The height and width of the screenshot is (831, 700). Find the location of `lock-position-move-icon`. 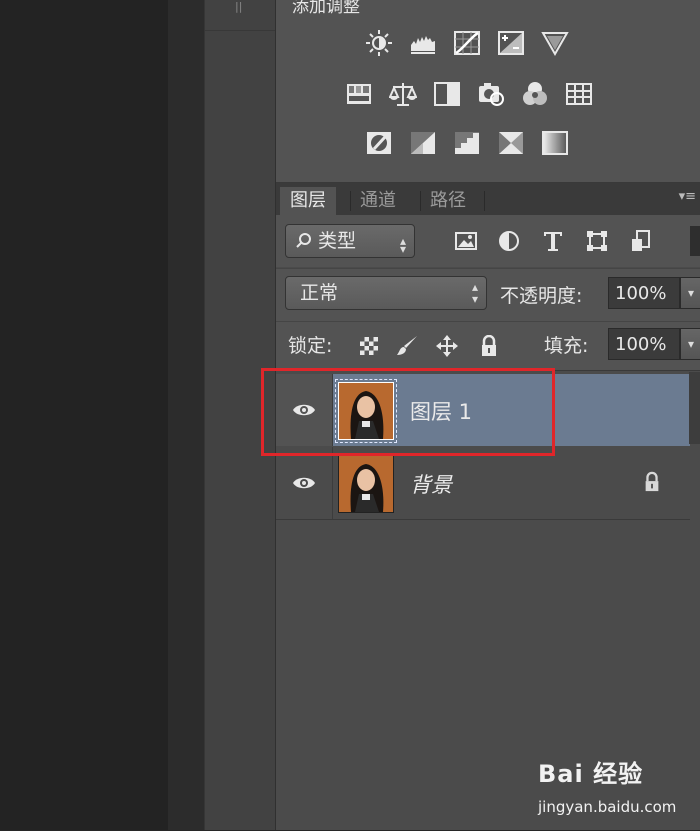

lock-position-move-icon is located at coordinates (447, 346).